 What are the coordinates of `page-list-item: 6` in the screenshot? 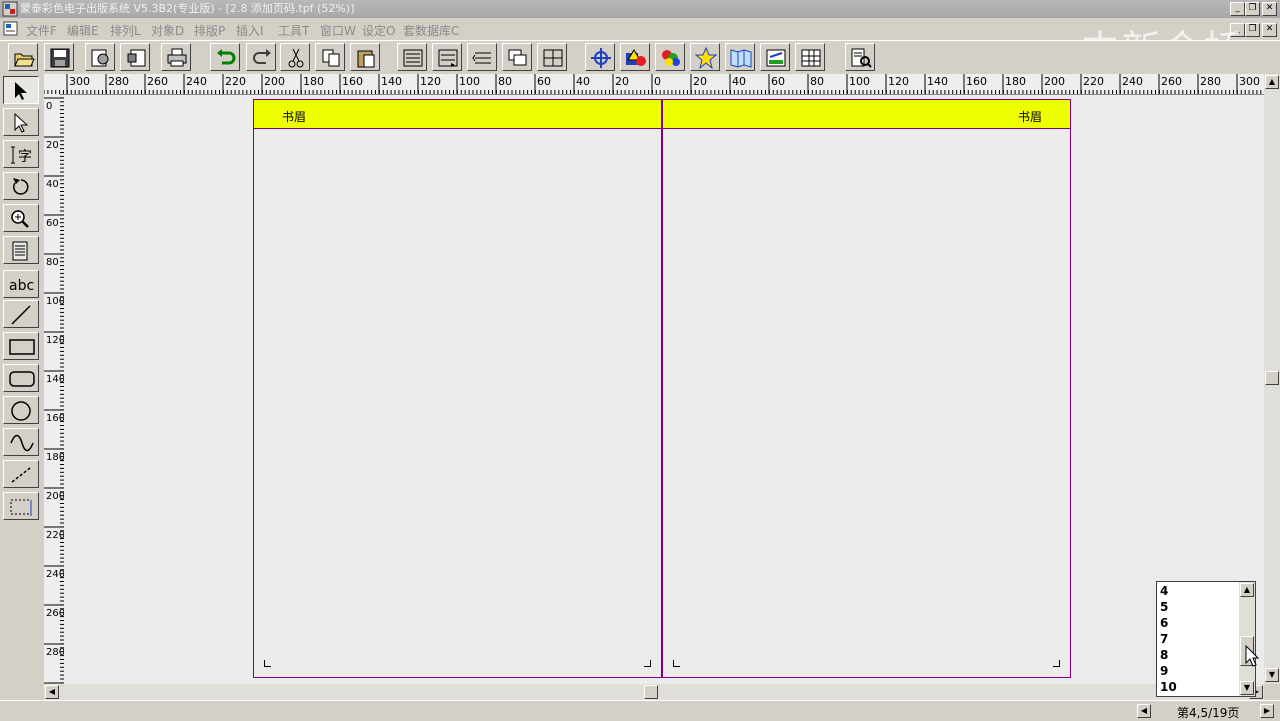 It's located at (1164, 623).